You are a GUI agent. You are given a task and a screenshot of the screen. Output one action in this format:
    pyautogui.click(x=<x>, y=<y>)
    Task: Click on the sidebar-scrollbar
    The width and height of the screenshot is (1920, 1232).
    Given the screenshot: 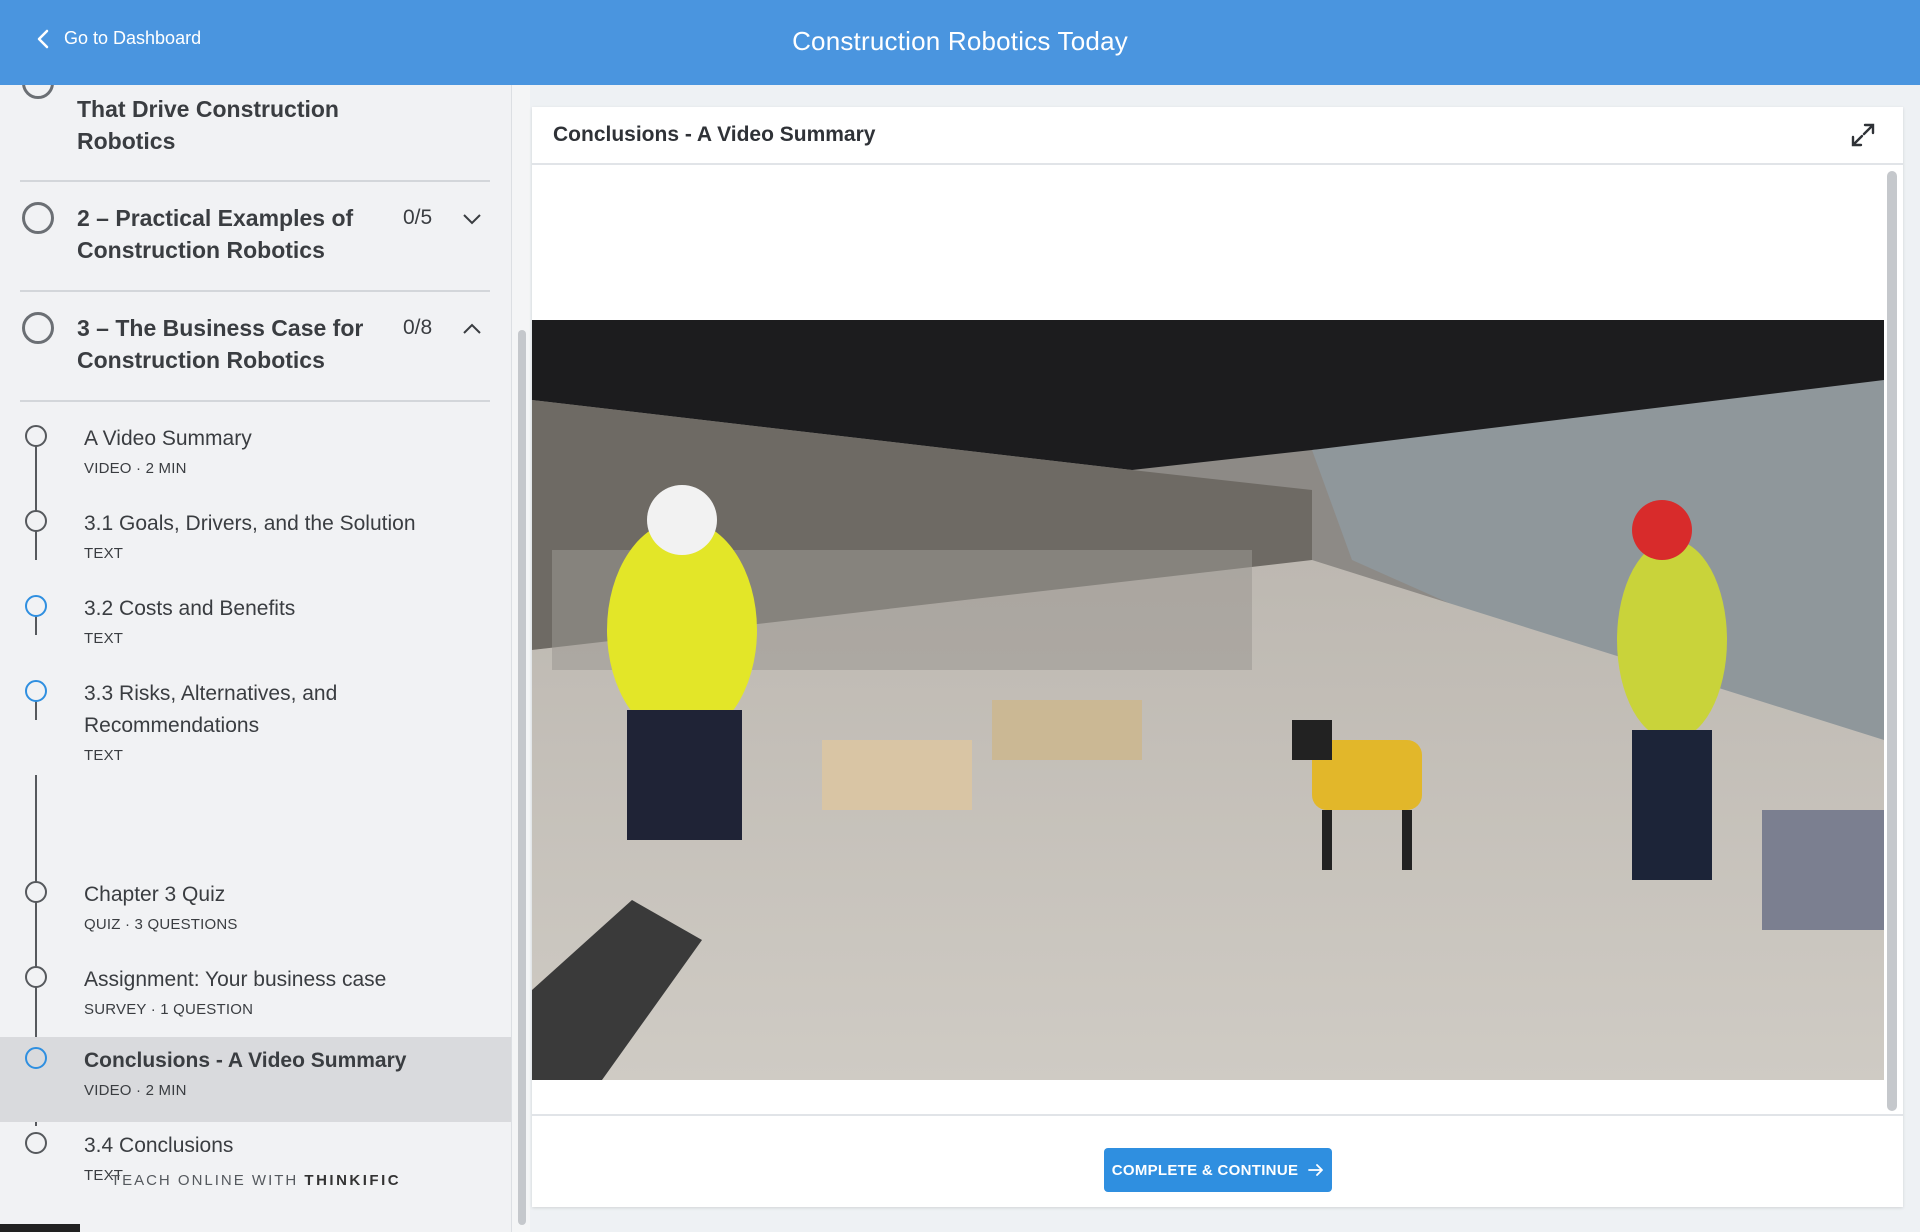 What is the action you would take?
    pyautogui.click(x=522, y=777)
    